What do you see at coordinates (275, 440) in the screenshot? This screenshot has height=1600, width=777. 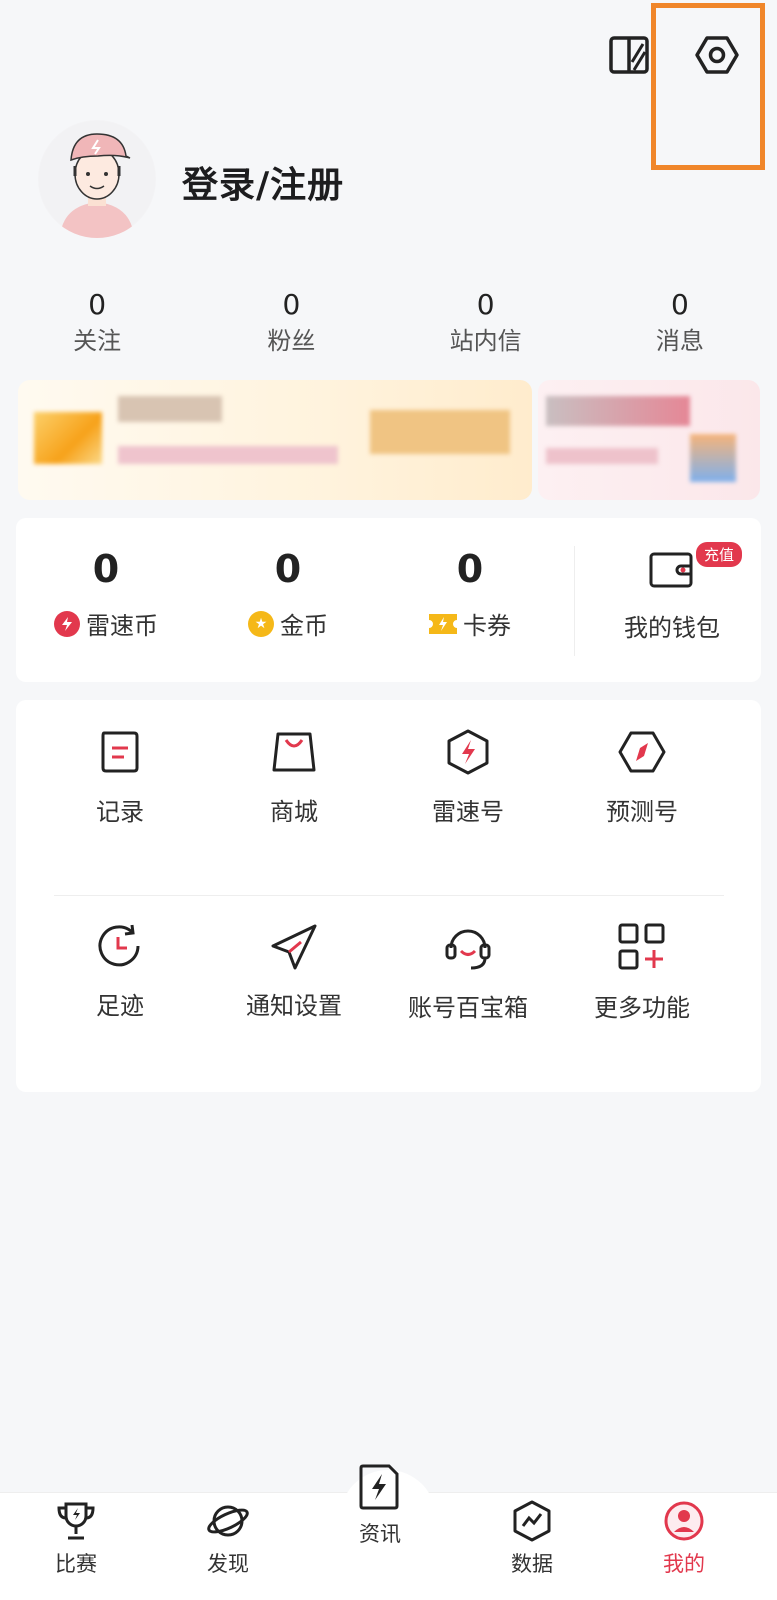 I see `promo-banner-left` at bounding box center [275, 440].